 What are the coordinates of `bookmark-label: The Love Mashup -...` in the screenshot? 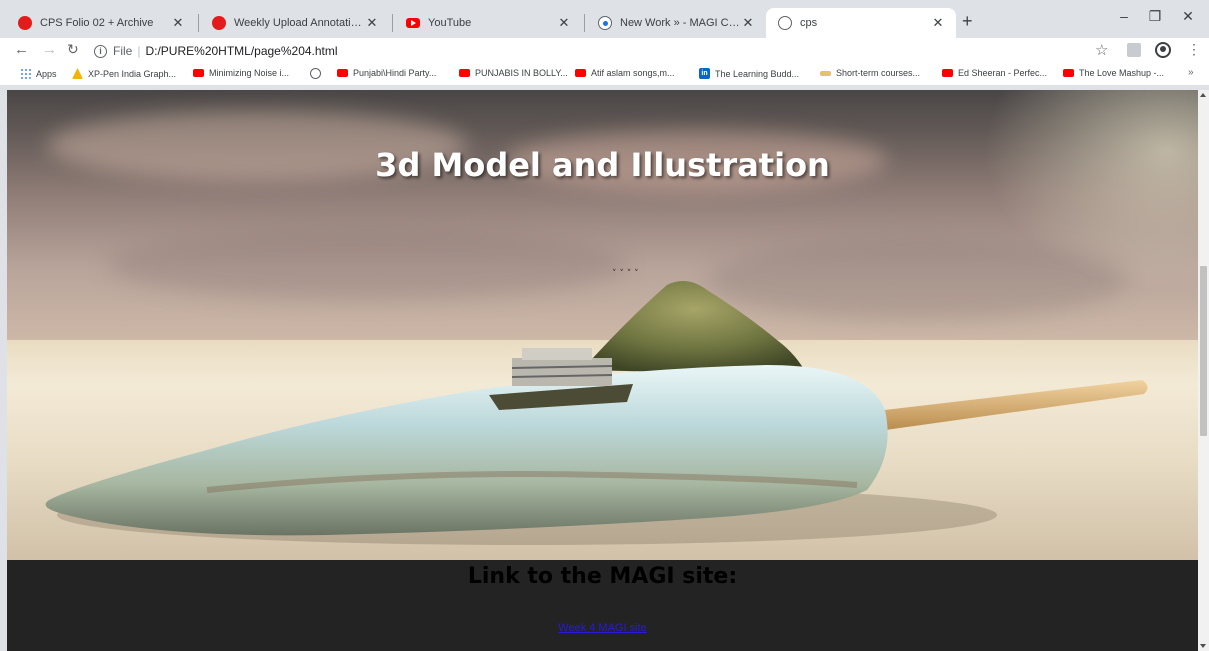 It's located at (1122, 73).